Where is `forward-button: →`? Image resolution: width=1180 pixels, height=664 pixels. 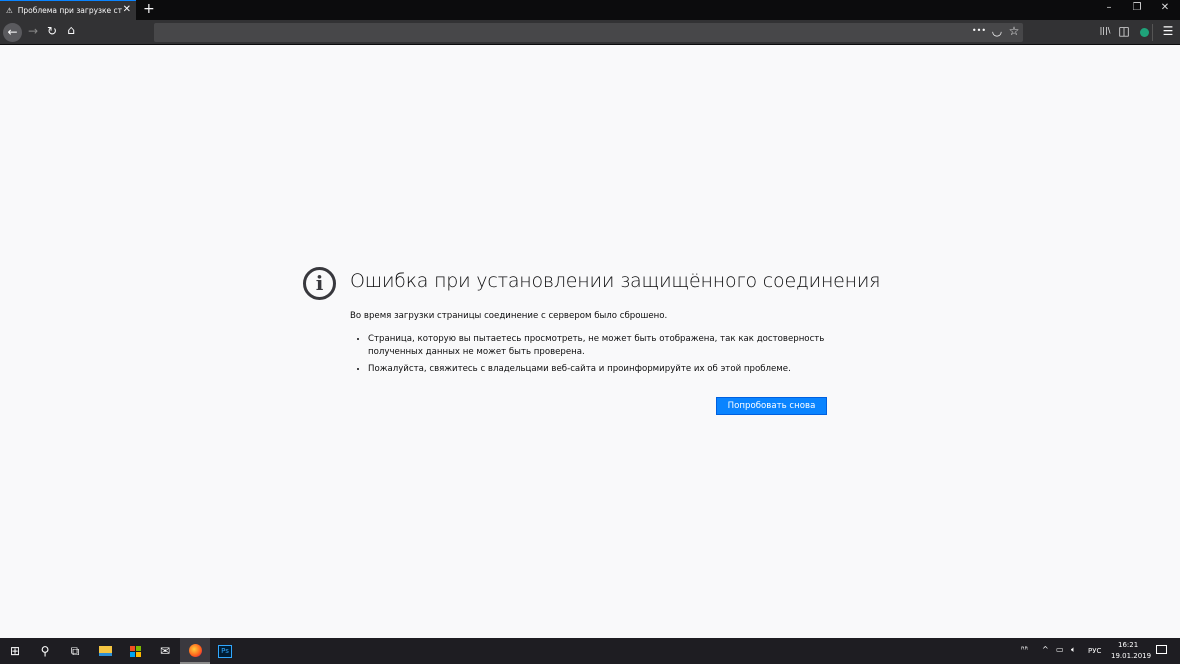 forward-button: → is located at coordinates (33, 31).